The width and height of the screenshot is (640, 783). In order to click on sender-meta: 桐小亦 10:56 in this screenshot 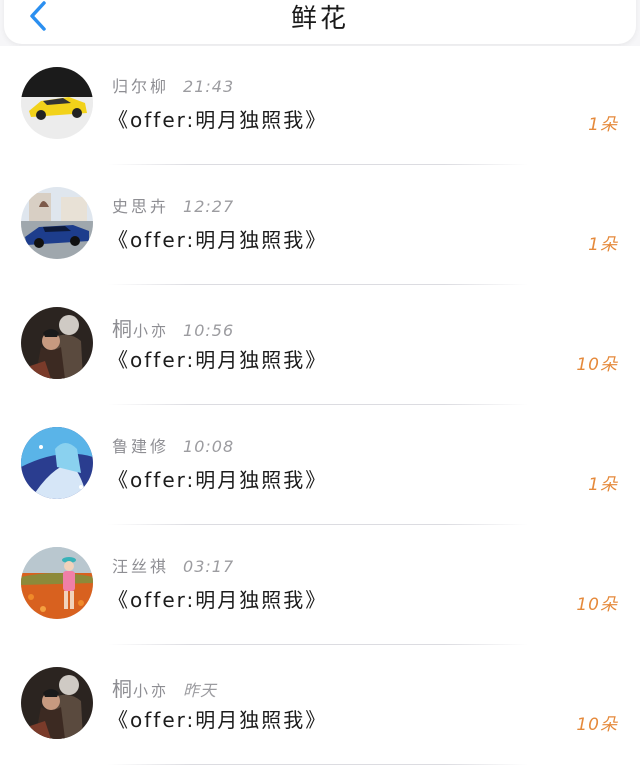, I will do `click(173, 327)`.